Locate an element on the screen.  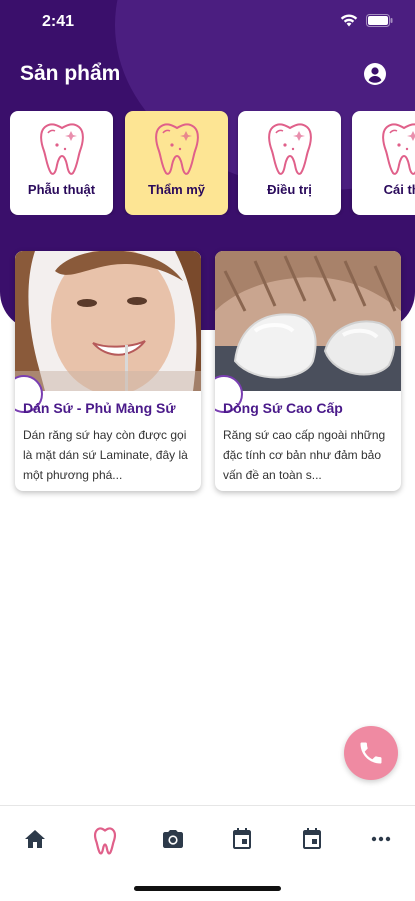
battery-icon is located at coordinates (379, 20).